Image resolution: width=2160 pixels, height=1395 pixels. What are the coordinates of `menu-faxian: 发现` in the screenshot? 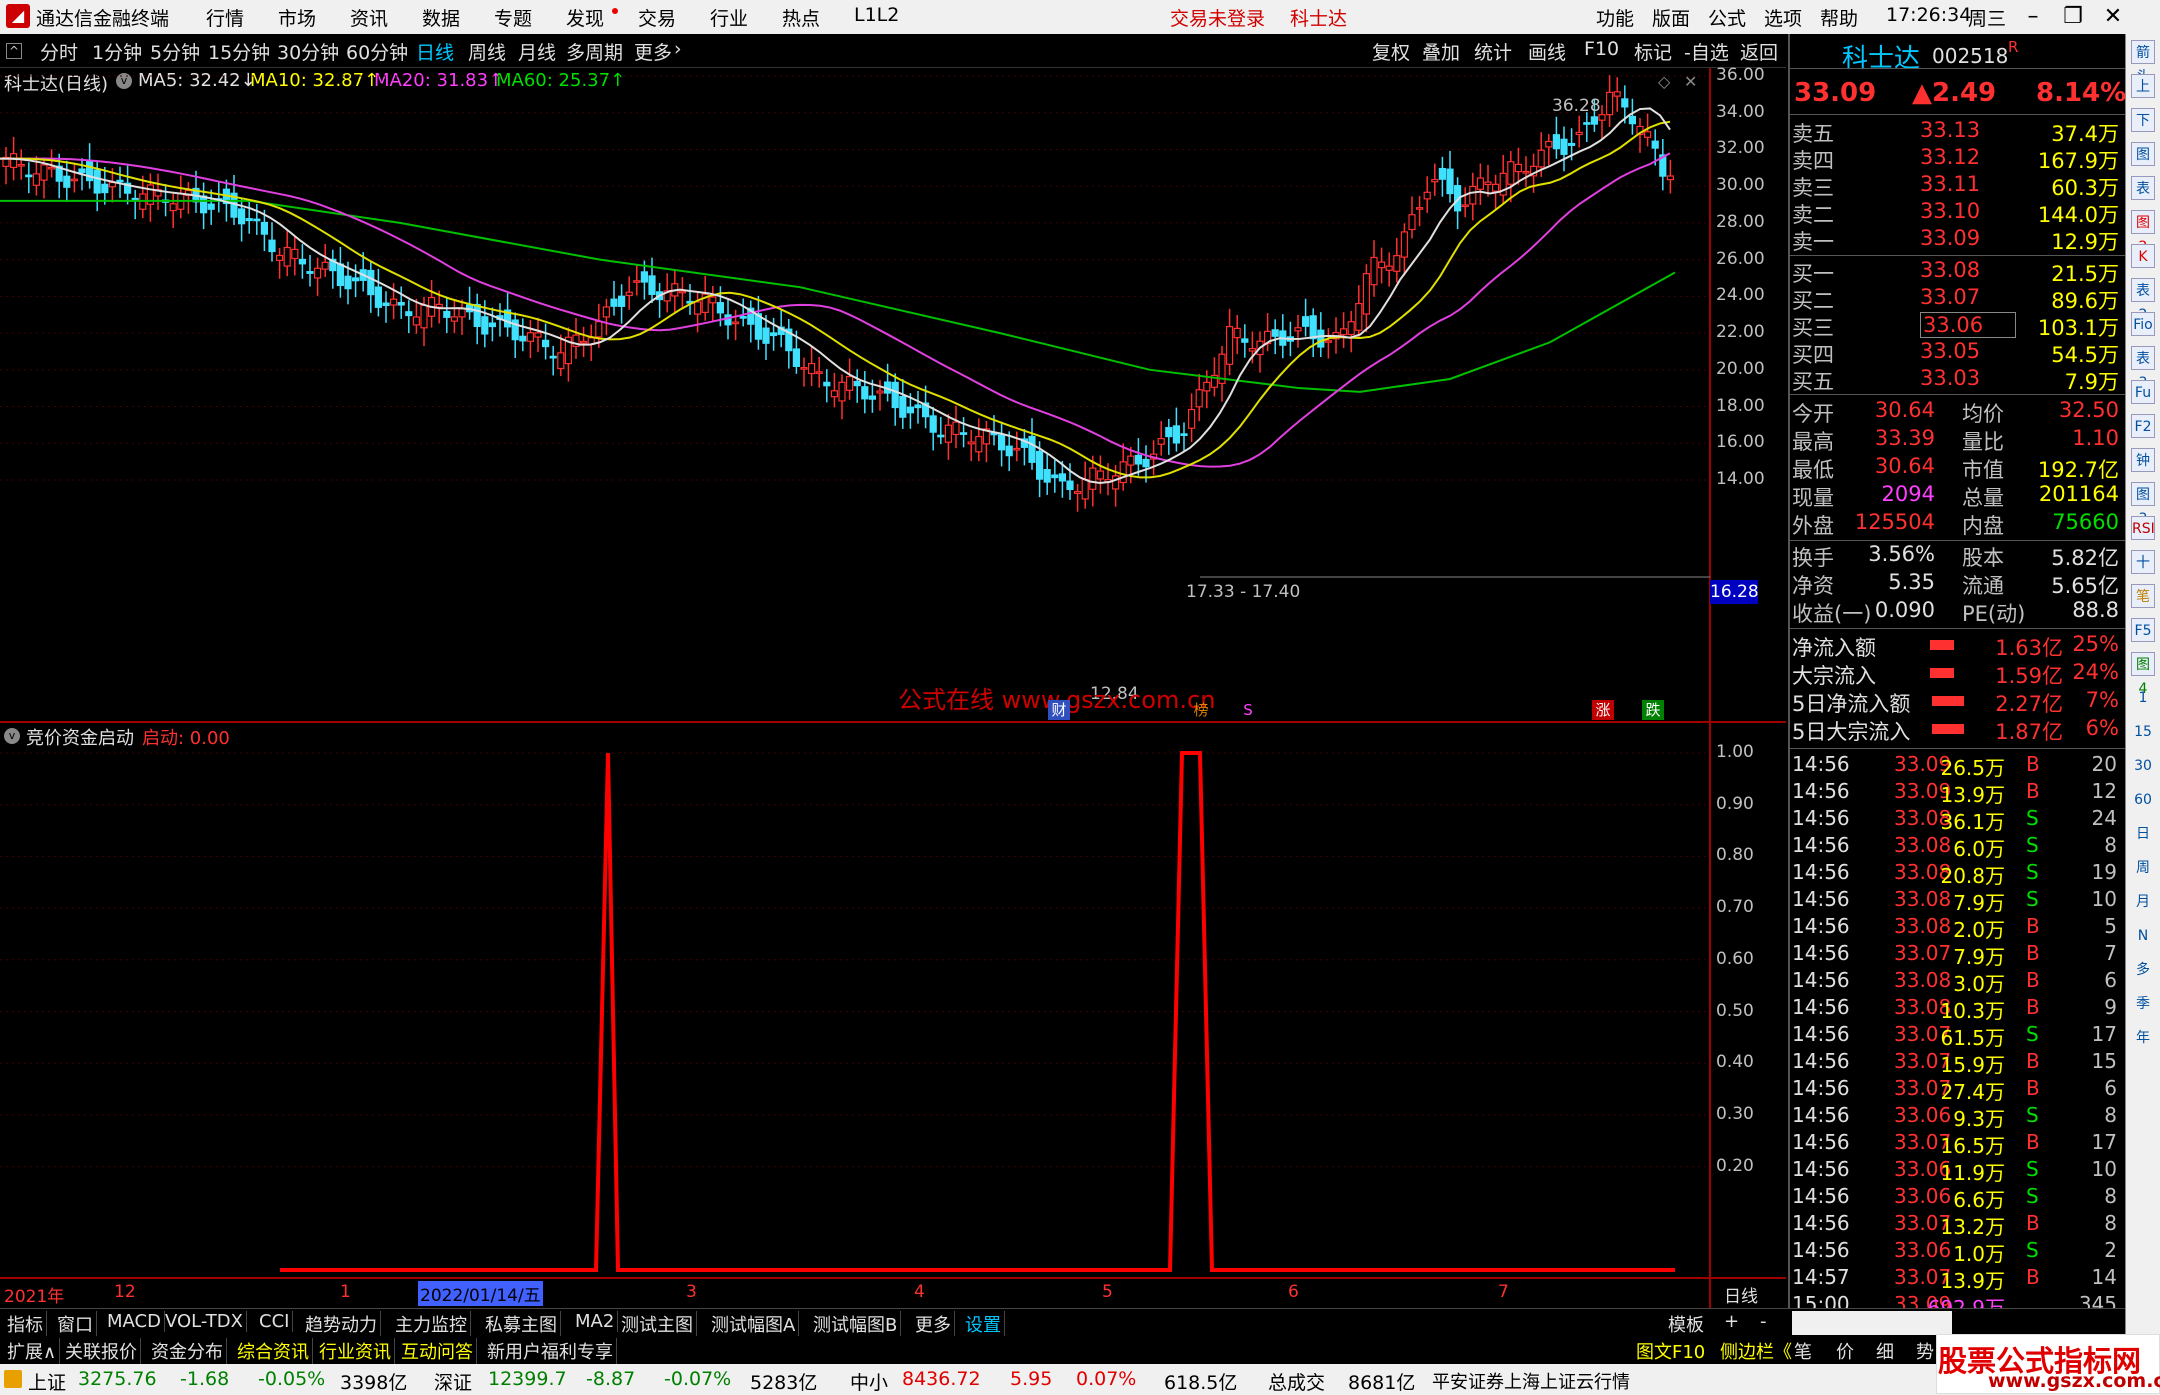 It's located at (585, 17).